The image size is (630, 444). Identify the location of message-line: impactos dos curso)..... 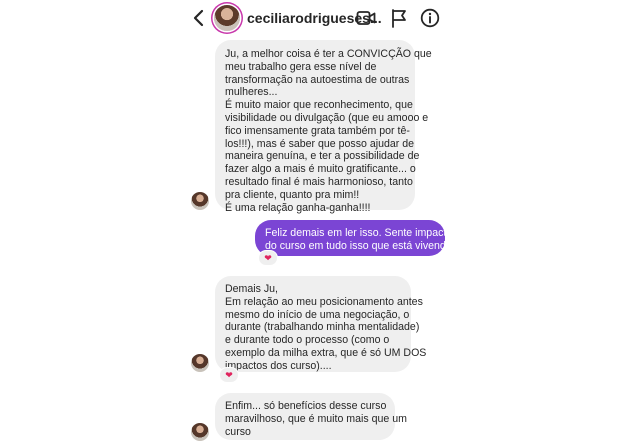
(278, 365).